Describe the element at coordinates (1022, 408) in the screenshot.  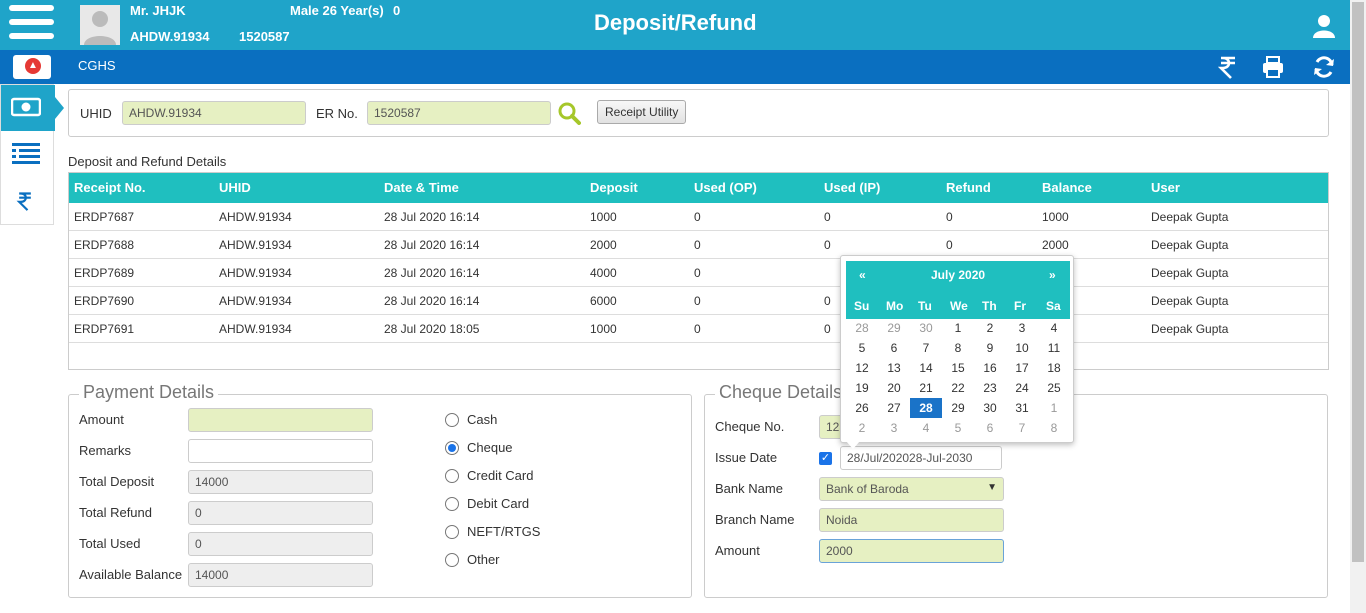
I see `calendar-day: 31` at that location.